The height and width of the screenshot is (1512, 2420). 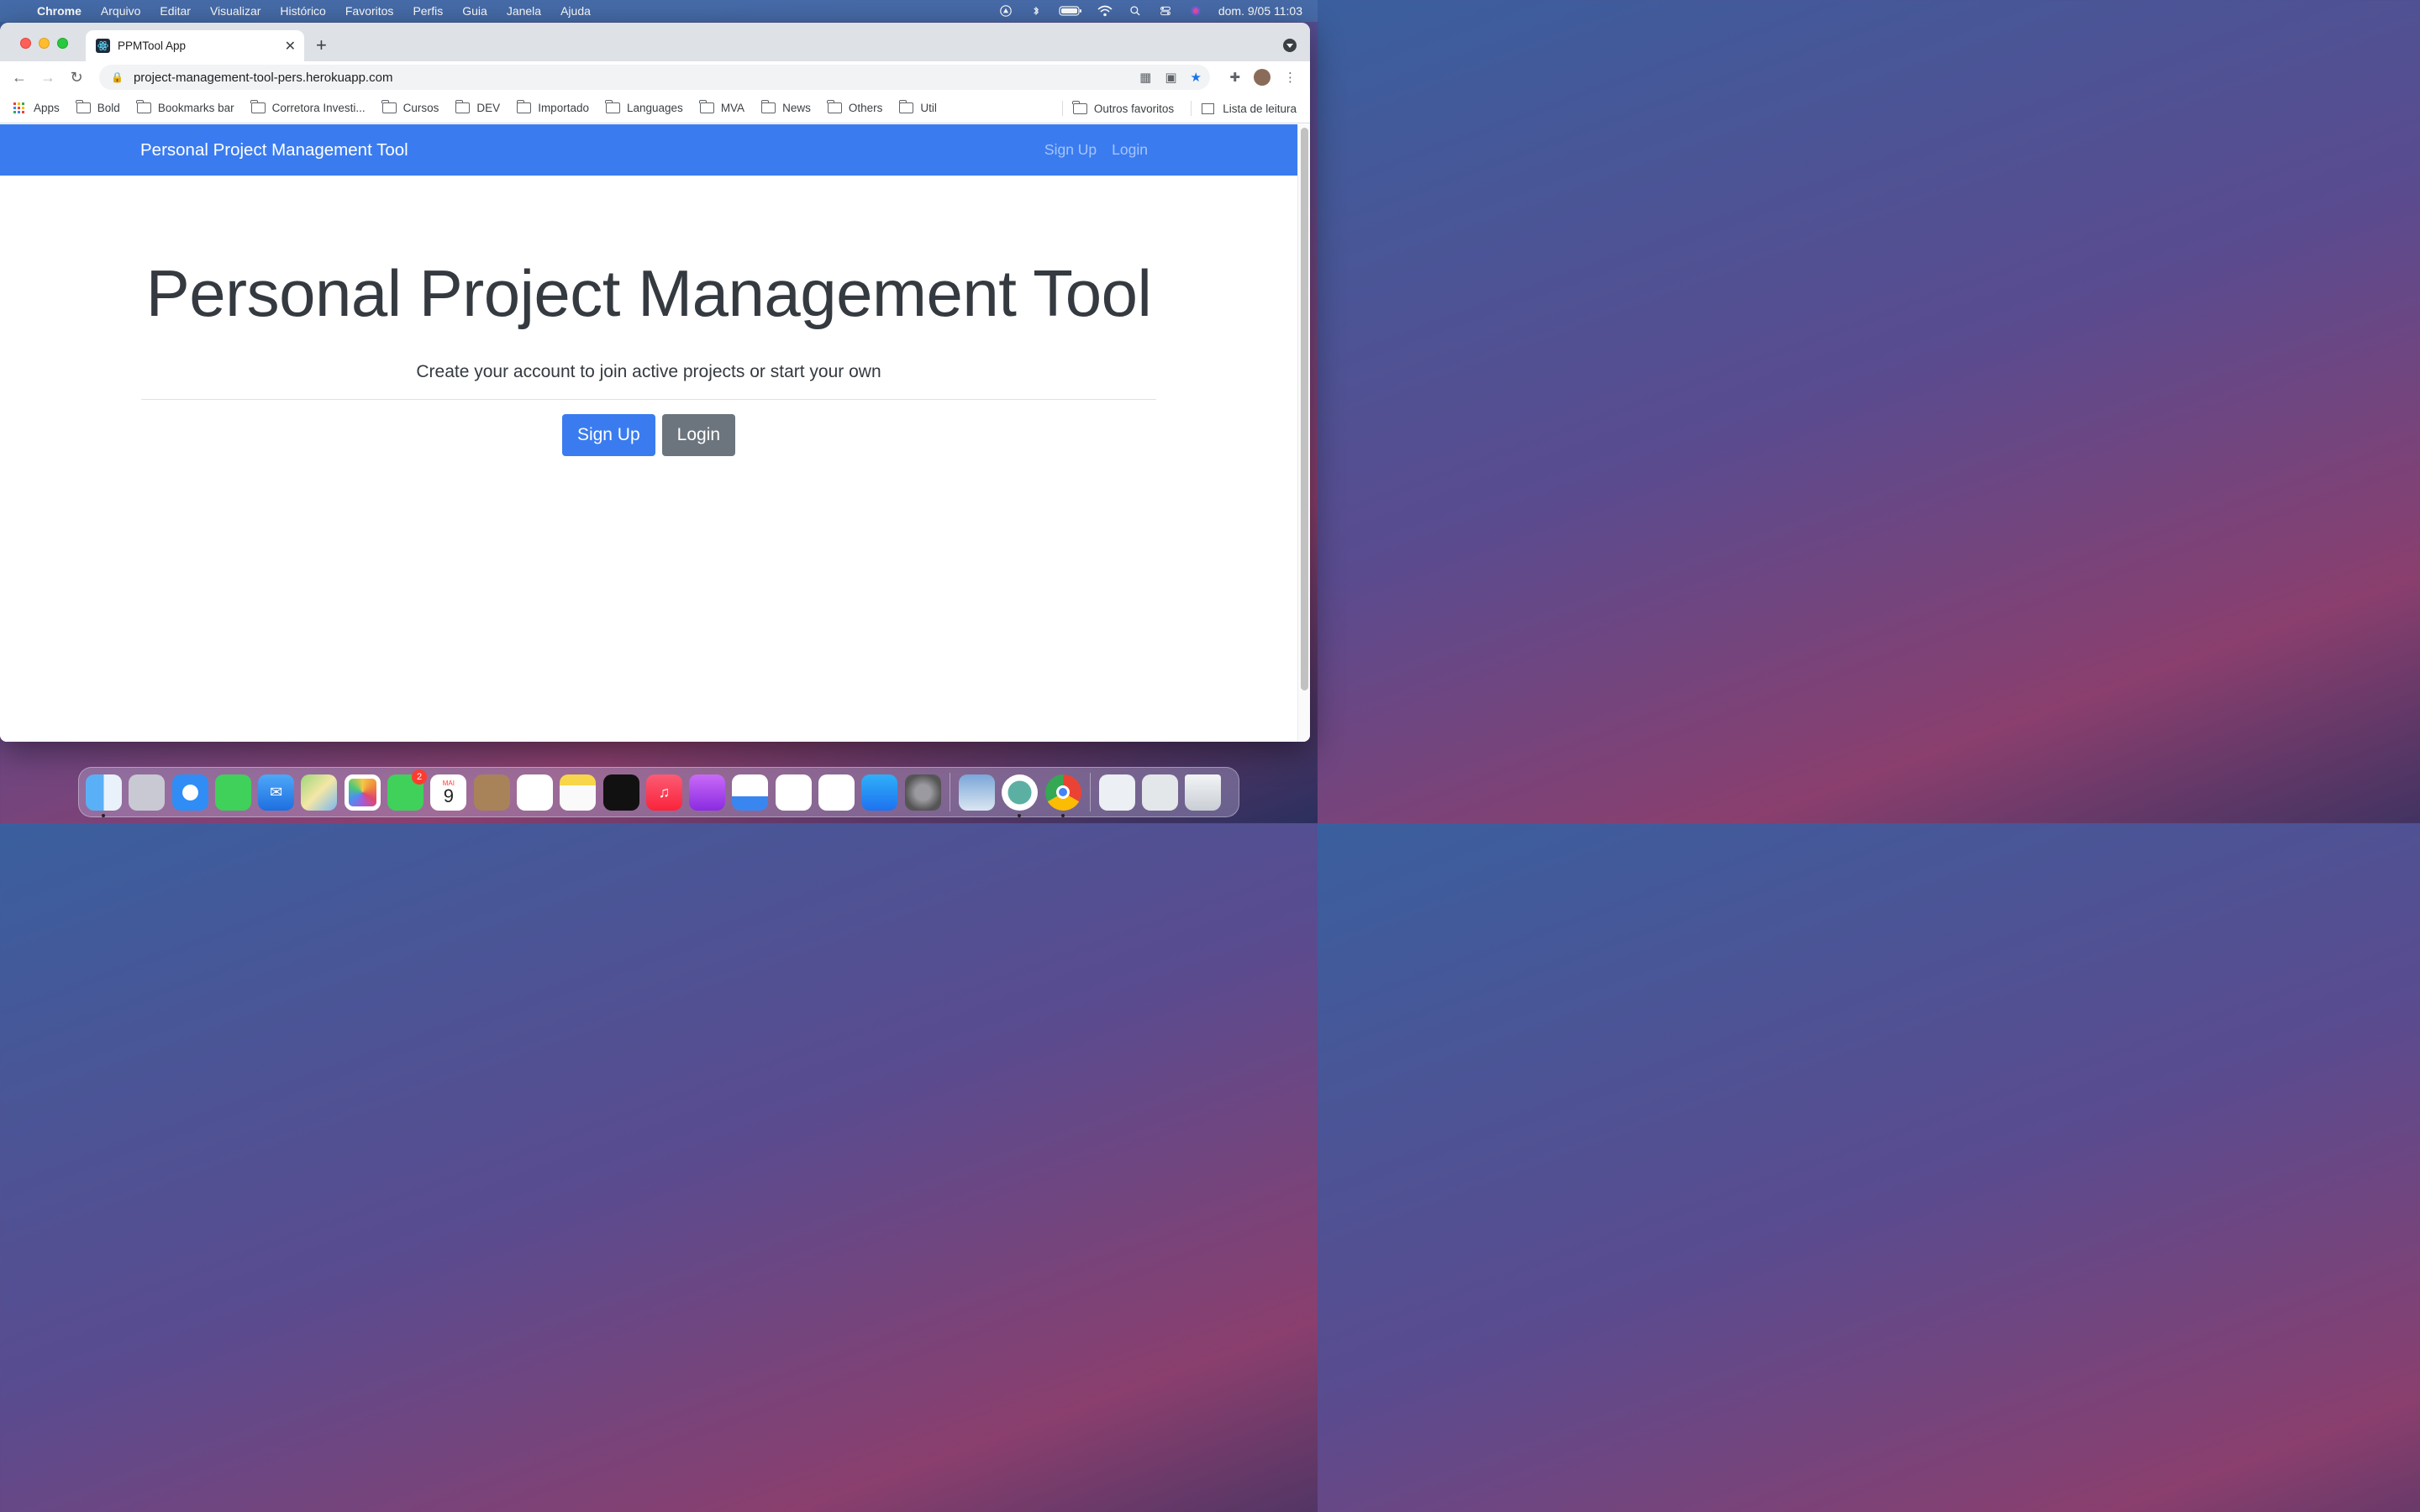 What do you see at coordinates (1105, 11) in the screenshot?
I see `wifi-icon` at bounding box center [1105, 11].